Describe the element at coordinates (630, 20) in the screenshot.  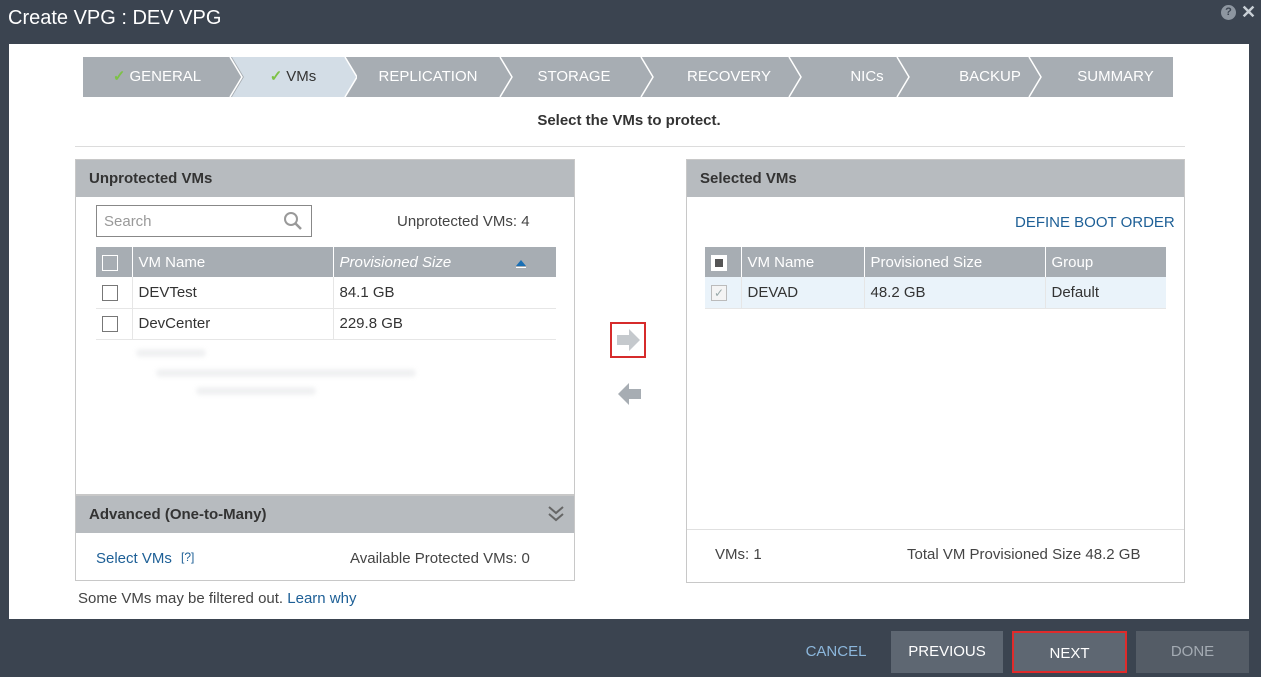
I see `title-bar: Create VPG : DEV VPG ? ✕` at that location.